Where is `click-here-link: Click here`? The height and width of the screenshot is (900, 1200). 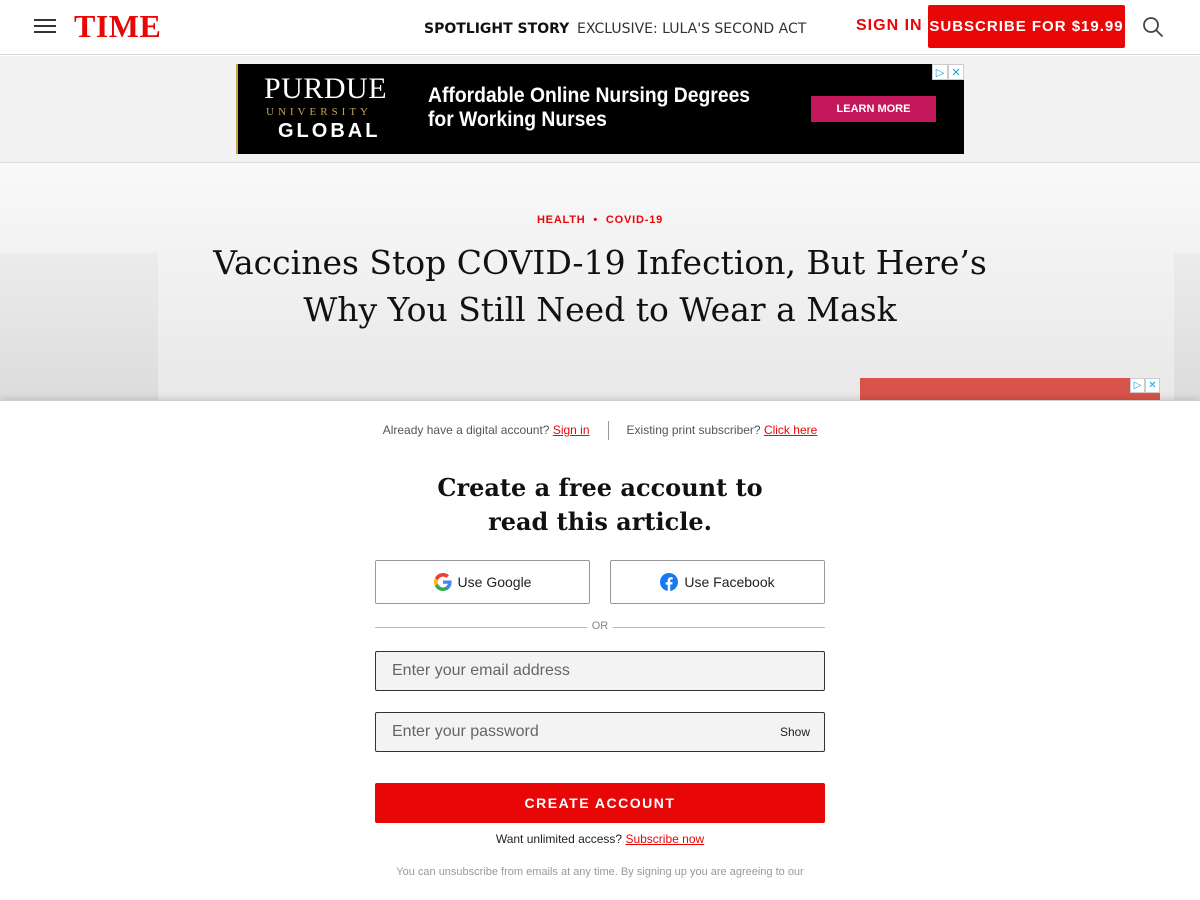 click-here-link: Click here is located at coordinates (790, 430).